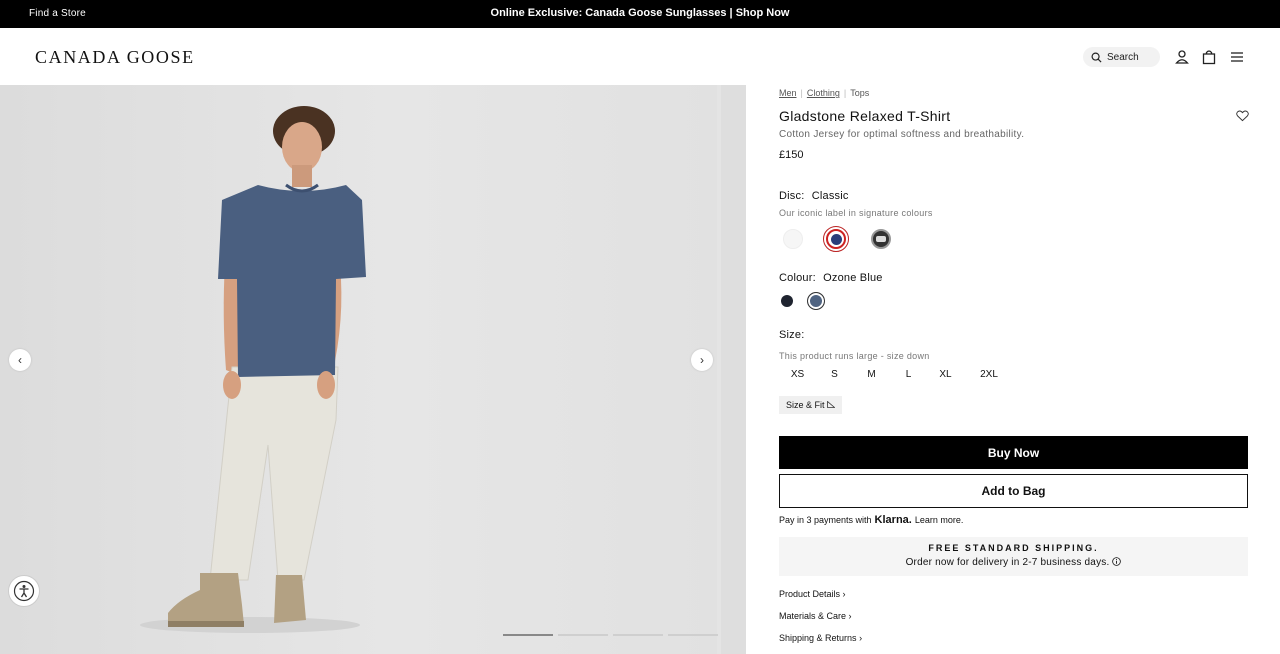 This screenshot has height=654, width=1280. I want to click on breadcrumb: Men | Clothing | Tops, so click(824, 93).